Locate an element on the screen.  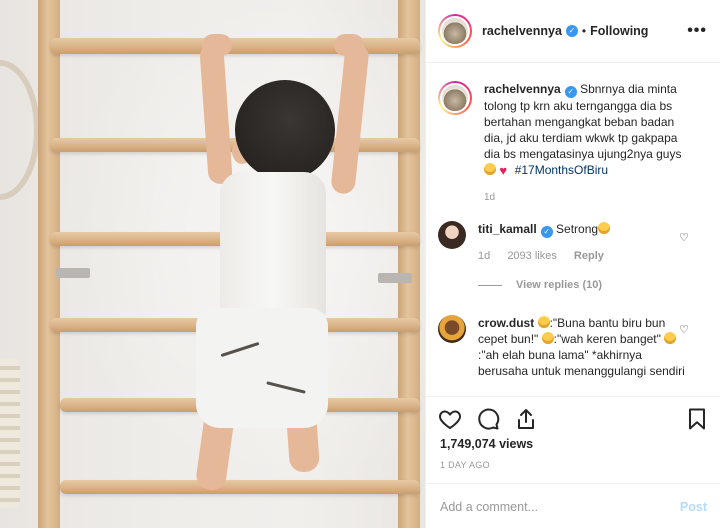
red-heart-icon: ♥ is located at coordinates (503, 170).